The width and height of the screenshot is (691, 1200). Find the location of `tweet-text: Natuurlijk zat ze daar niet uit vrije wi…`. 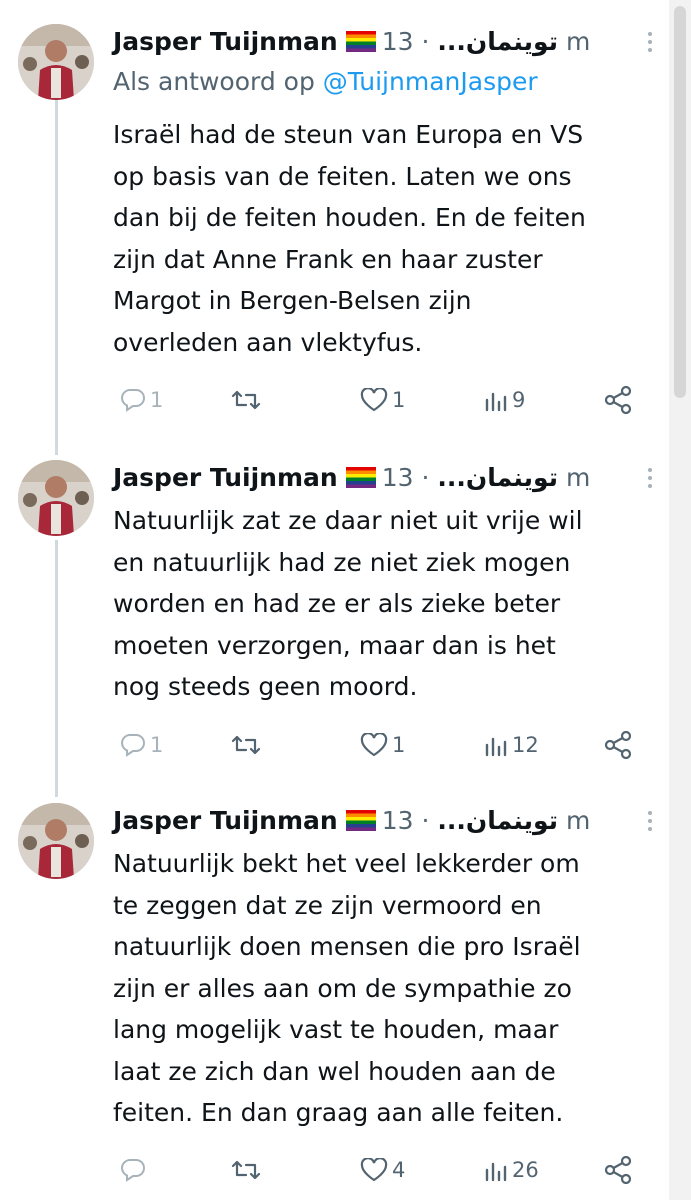

tweet-text: Natuurlijk zat ze daar niet uit vrije wi… is located at coordinates (383, 604).